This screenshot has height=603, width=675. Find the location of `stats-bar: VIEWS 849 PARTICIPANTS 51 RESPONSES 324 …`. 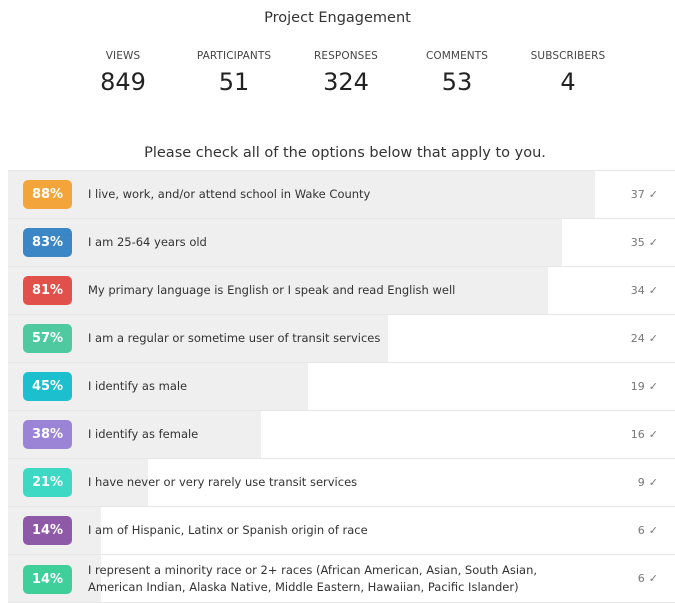

stats-bar: VIEWS 849 PARTICIPANTS 51 RESPONSES 324 … is located at coordinates (348, 80).